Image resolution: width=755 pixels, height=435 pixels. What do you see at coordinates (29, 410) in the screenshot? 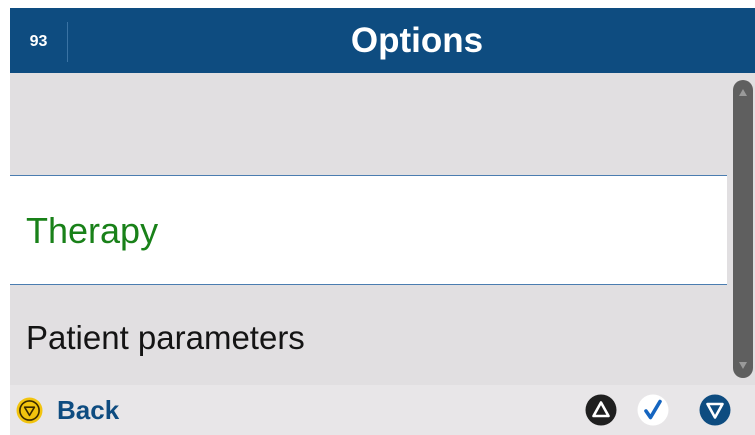
I see `back-circle-icon` at bounding box center [29, 410].